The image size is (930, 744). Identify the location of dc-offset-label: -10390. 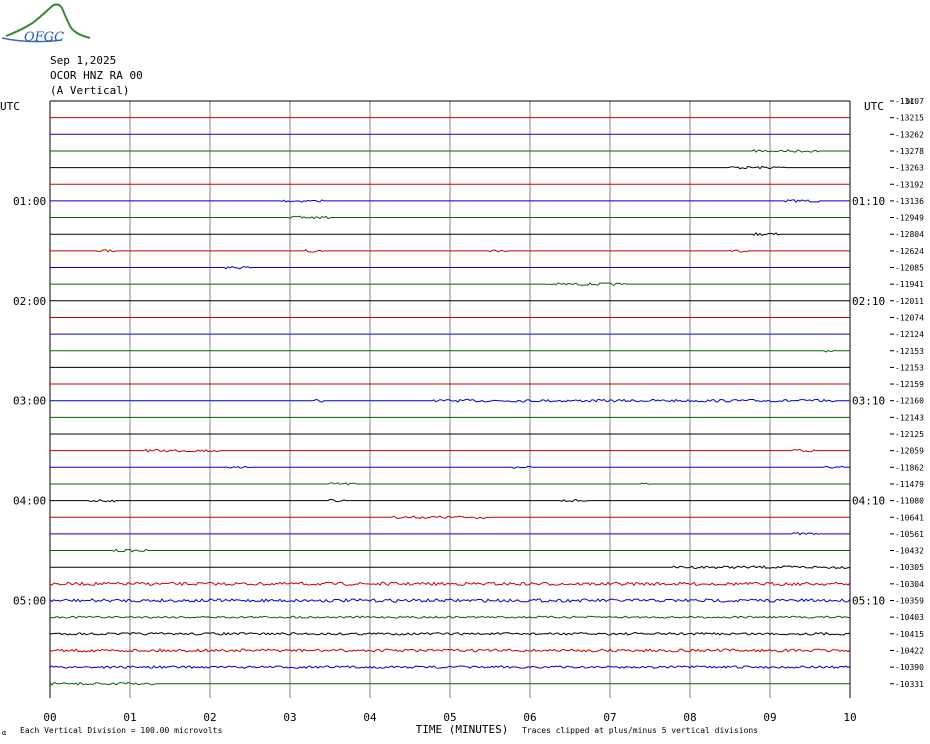
(909, 667).